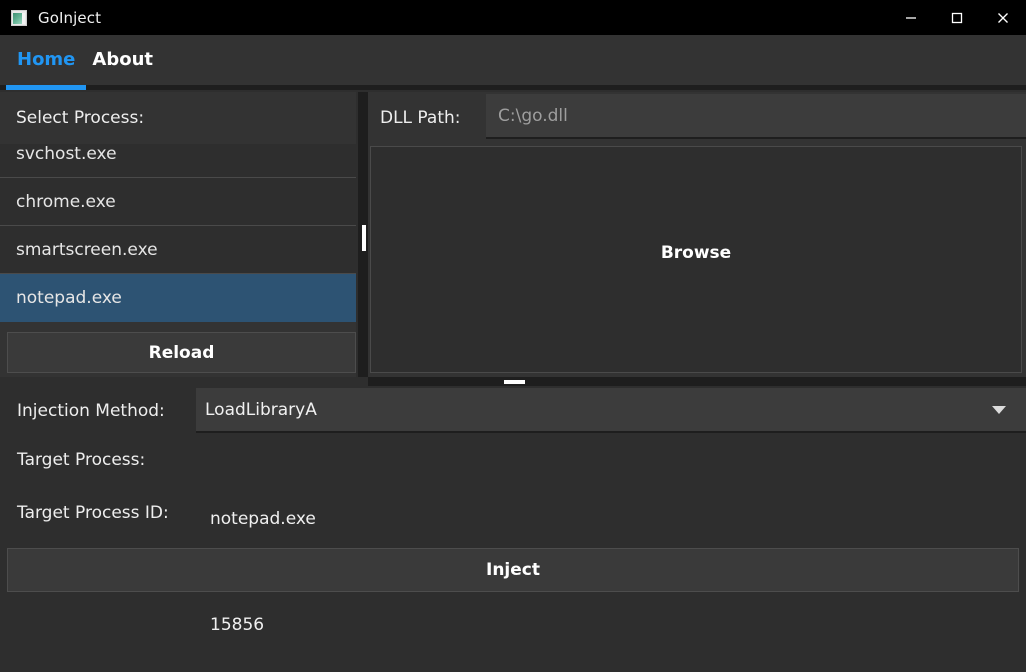 This screenshot has height=672, width=1026. I want to click on chevron-down-icon, so click(999, 409).